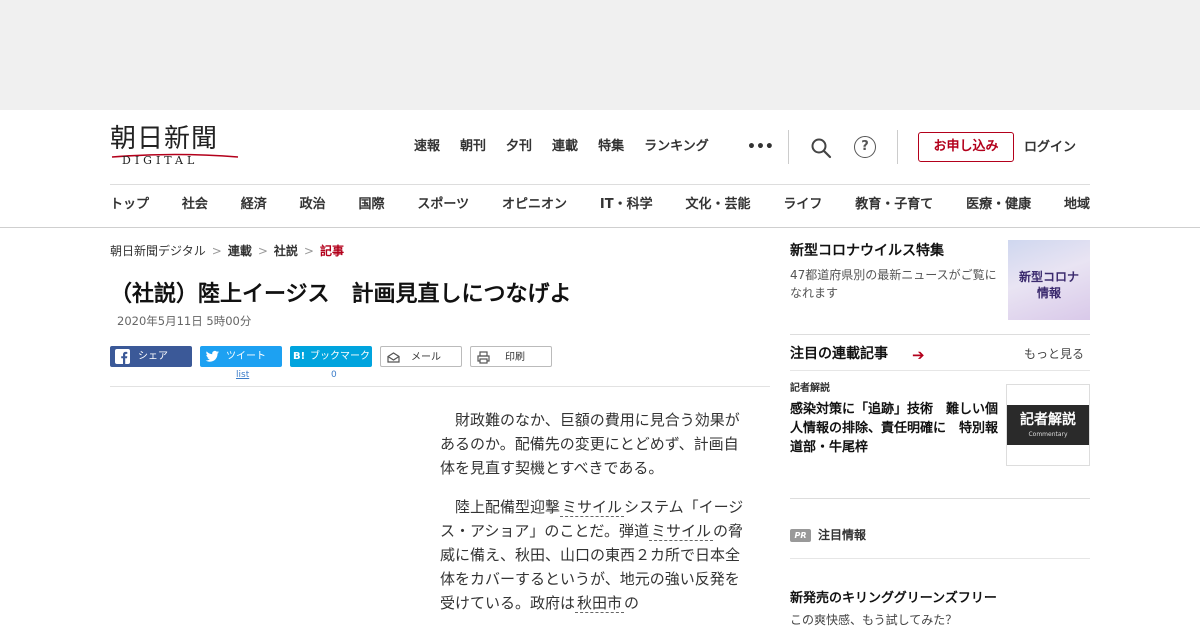  Describe the element at coordinates (341, 294) in the screenshot. I see `article-title: （社説）陸上イージス 計画見直しにつなげよ` at that location.